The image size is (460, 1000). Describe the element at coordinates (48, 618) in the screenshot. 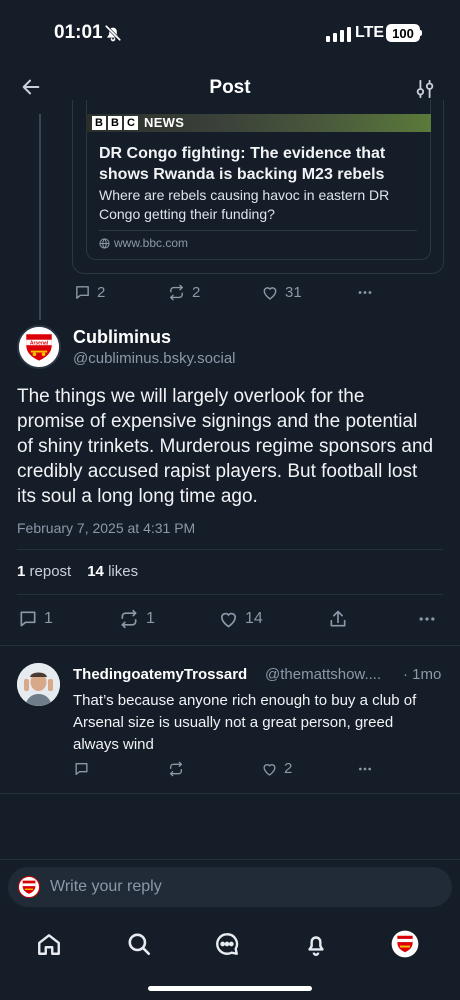

I see `reply-count: 1` at that location.